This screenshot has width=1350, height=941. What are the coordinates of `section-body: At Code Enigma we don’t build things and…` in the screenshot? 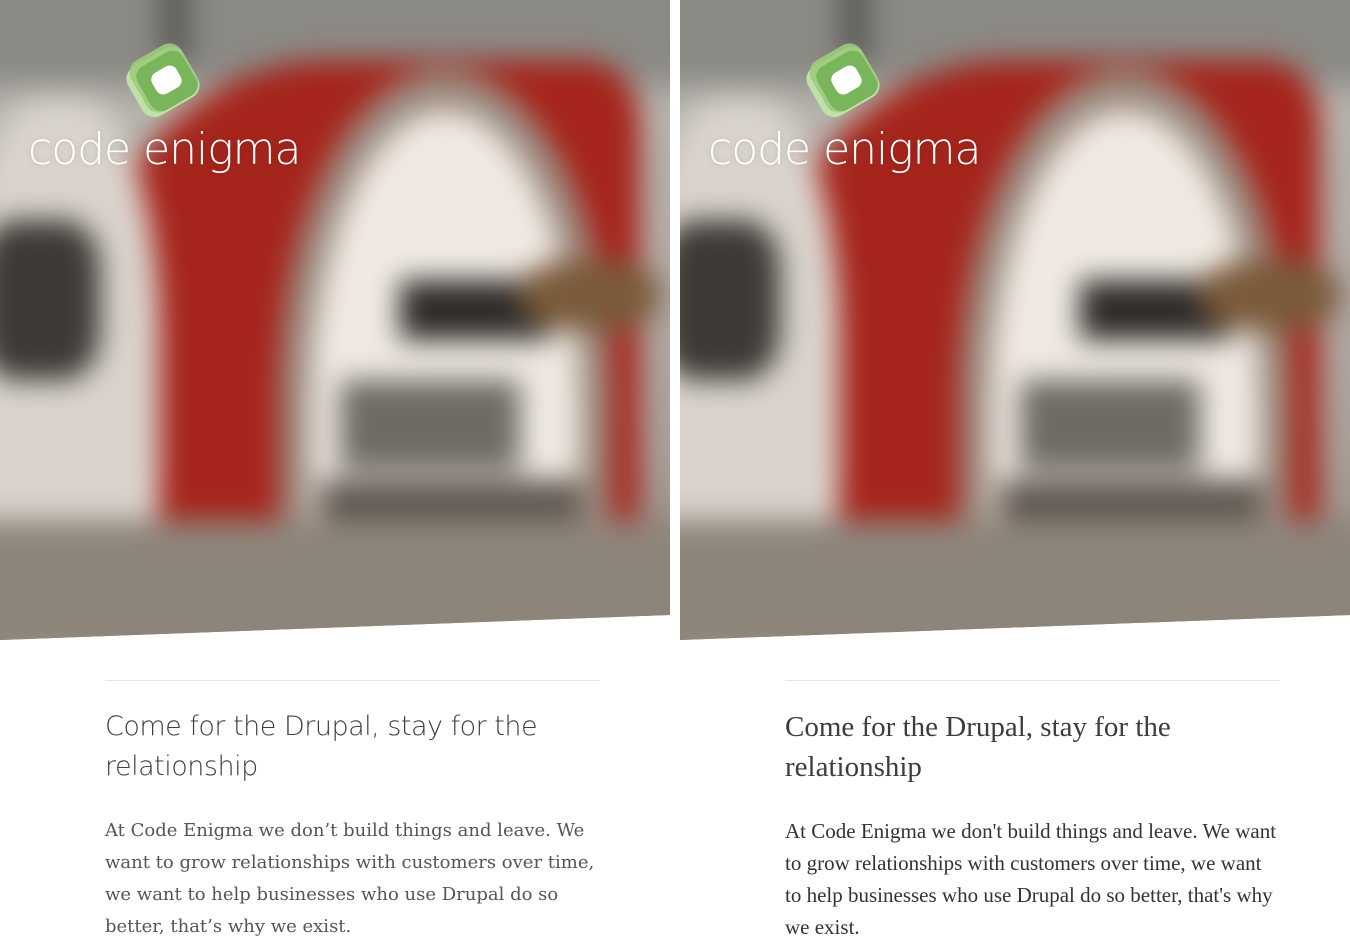 It's located at (350, 878).